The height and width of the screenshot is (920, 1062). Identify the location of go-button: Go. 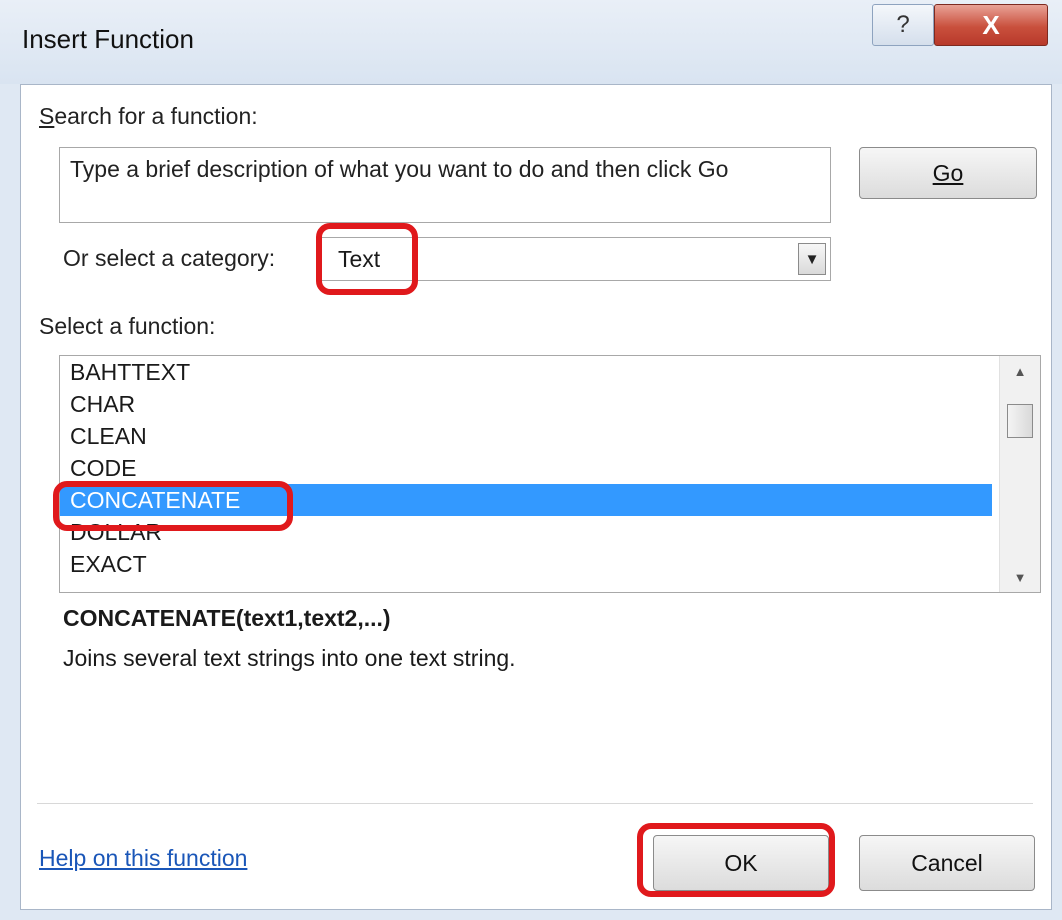
(948, 173).